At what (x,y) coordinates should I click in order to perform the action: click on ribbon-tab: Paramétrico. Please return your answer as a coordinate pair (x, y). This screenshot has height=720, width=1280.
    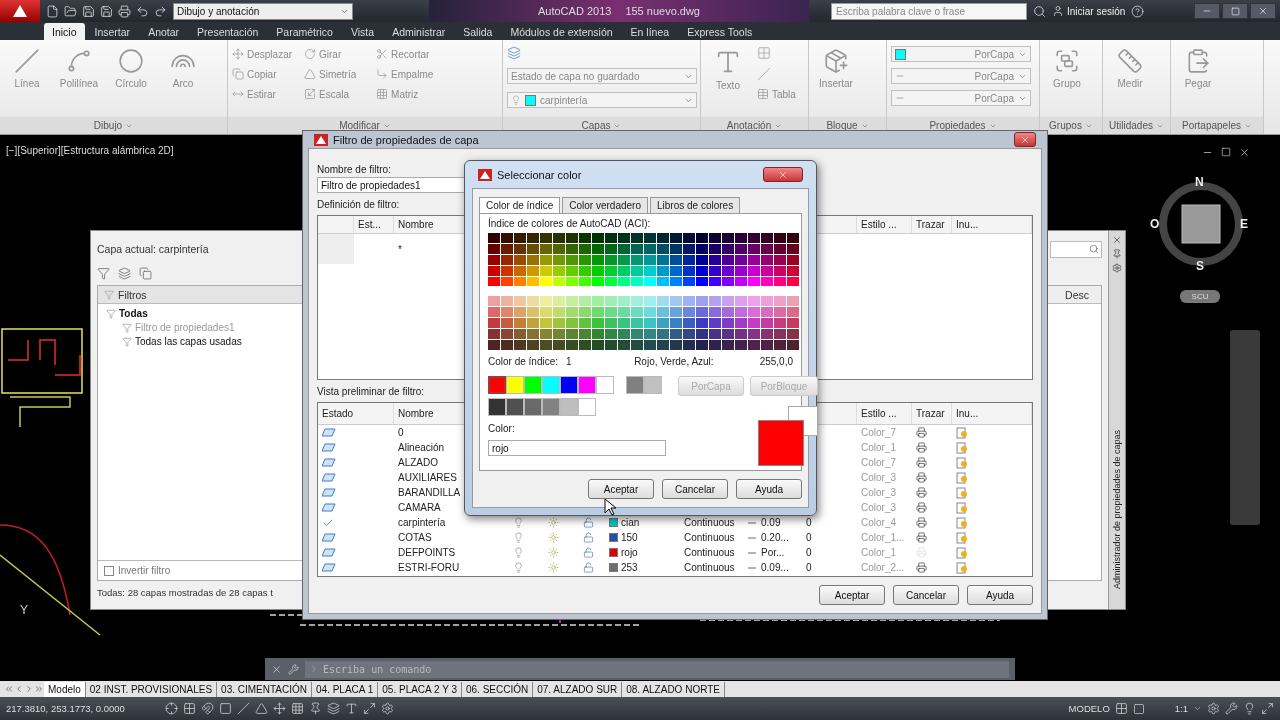
    Looking at the image, I should click on (304, 31).